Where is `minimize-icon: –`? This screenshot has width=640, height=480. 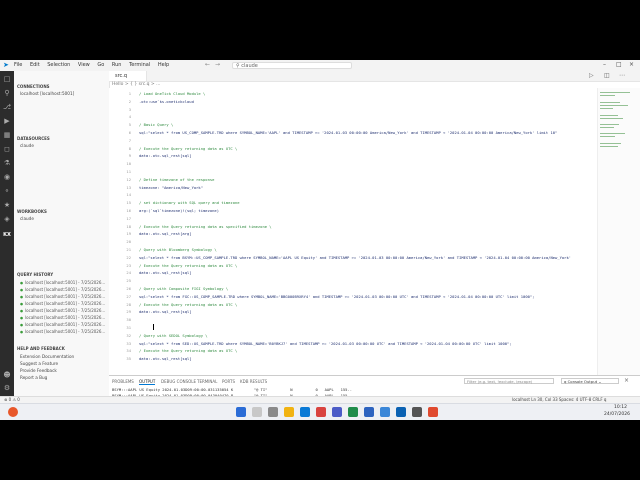
minimize-icon: – is located at coordinates (604, 64).